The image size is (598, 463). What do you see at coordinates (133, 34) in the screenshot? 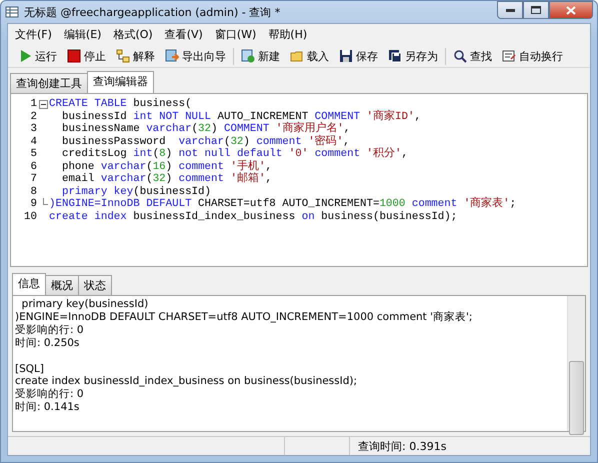
I see `menu-item: 格式(O)` at bounding box center [133, 34].